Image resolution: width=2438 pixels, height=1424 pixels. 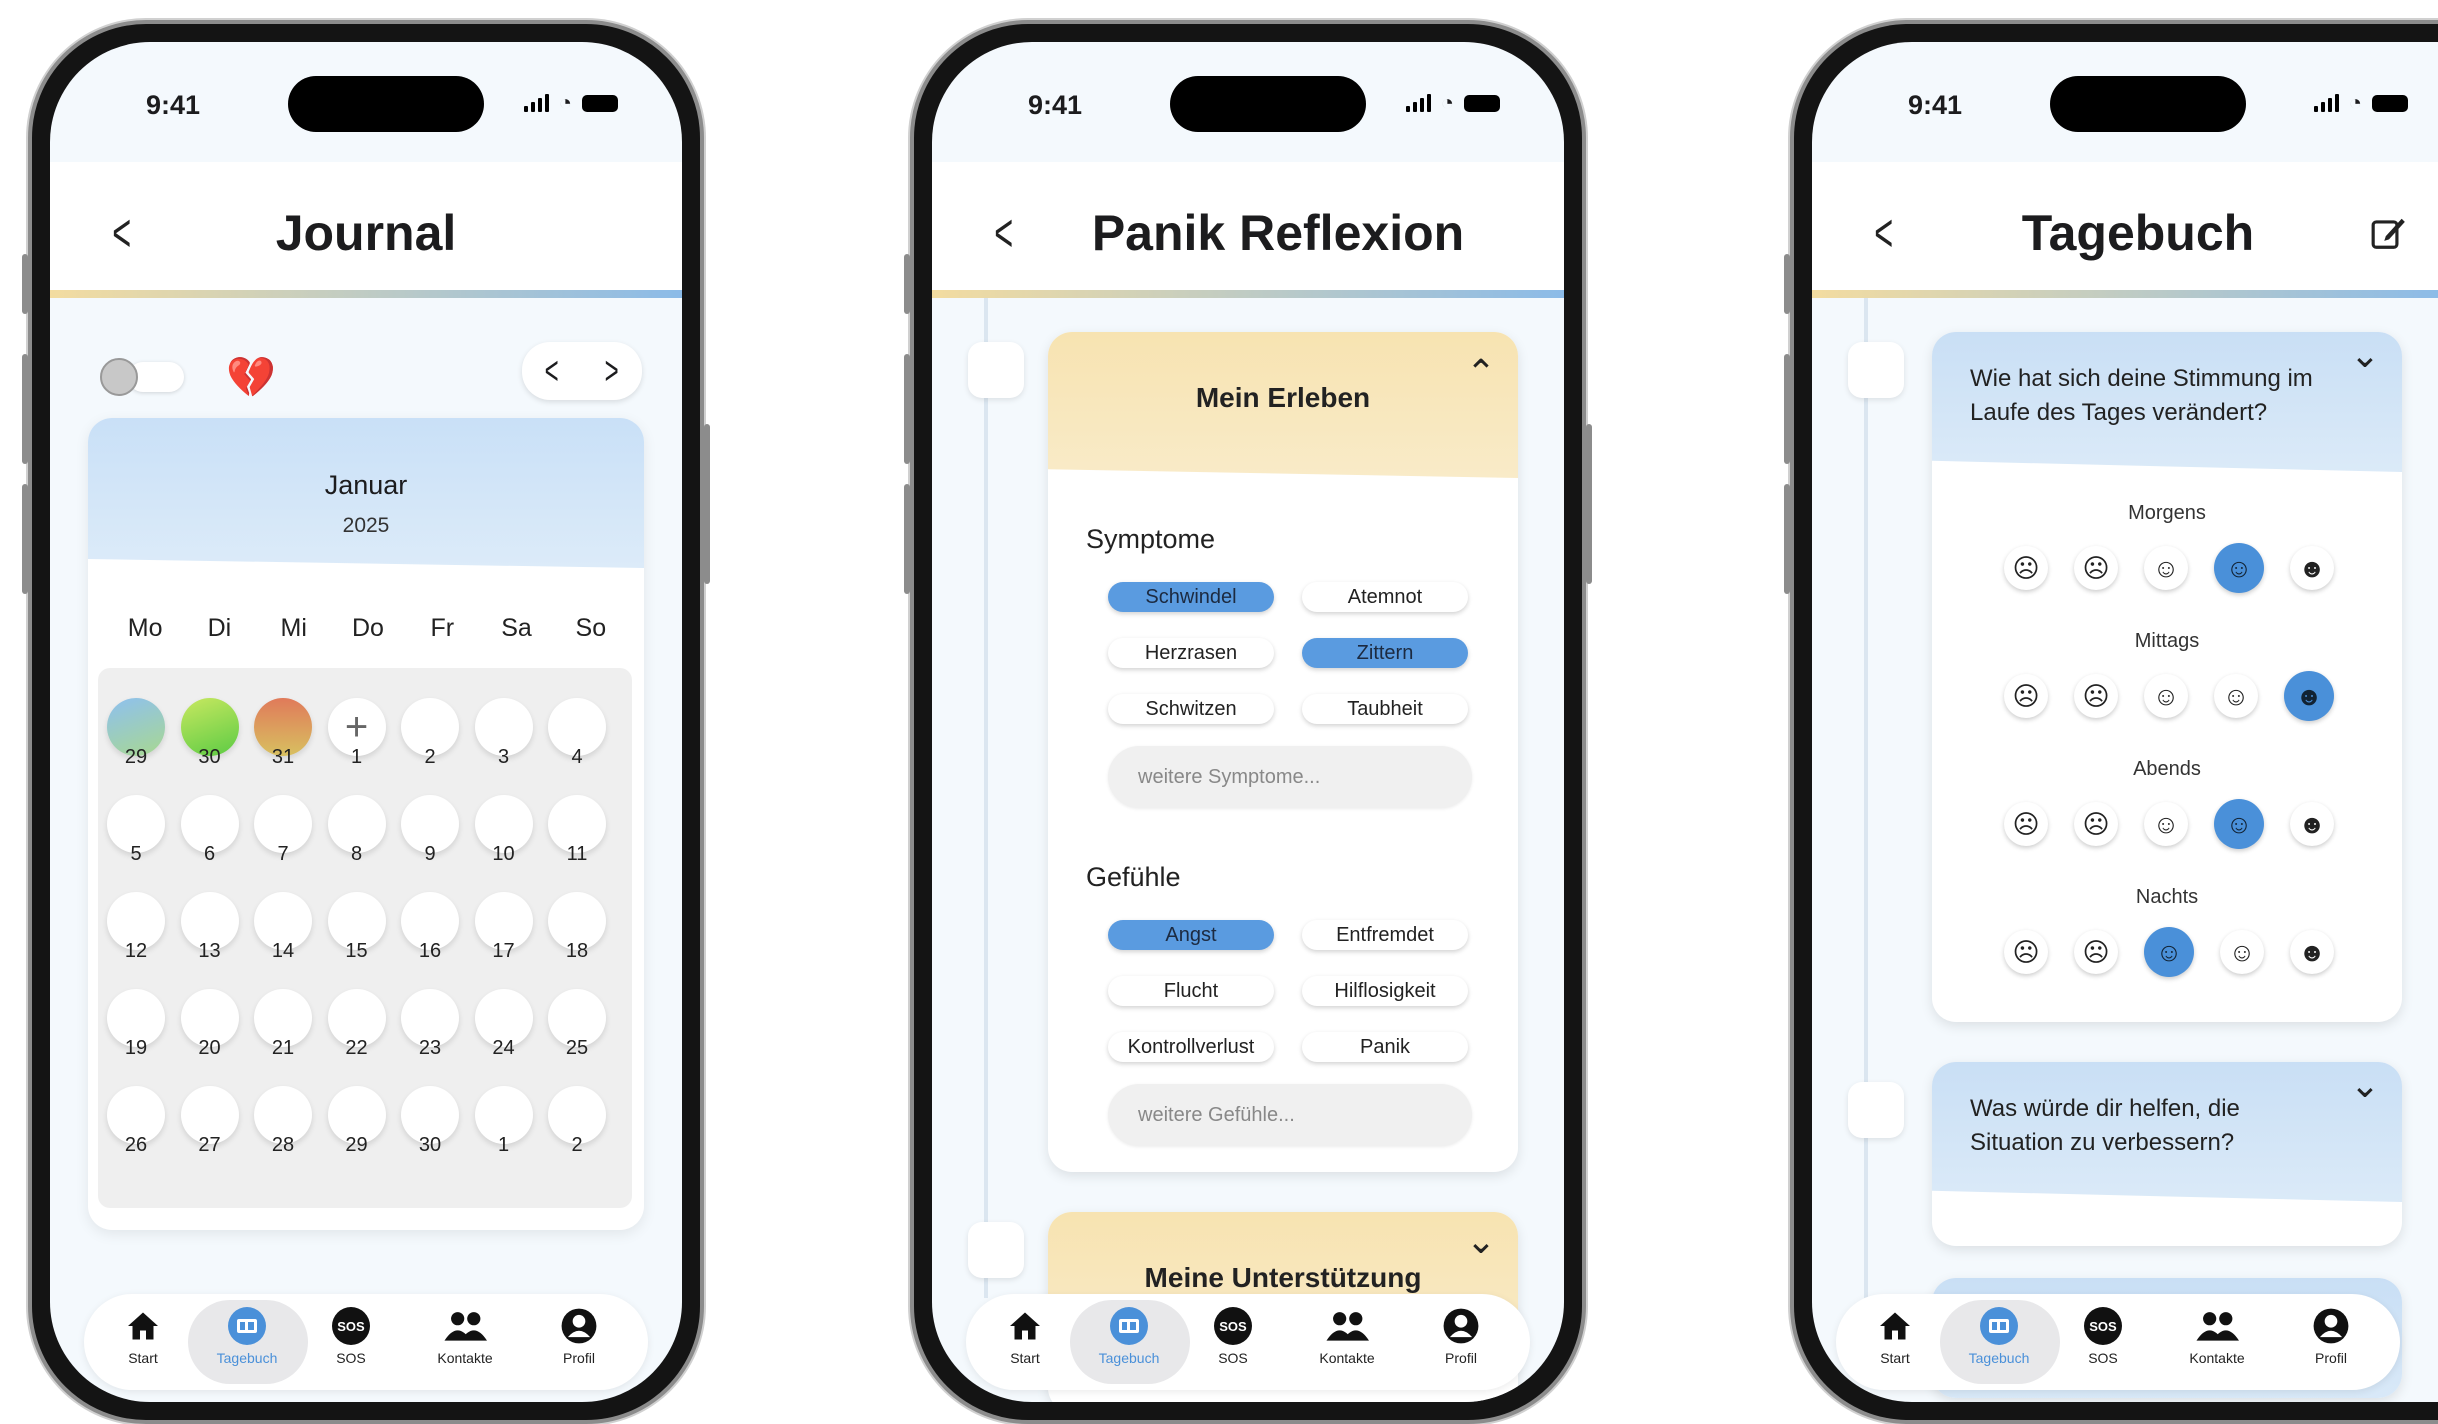 I want to click on calendar-day: 10, so click(x=504, y=830).